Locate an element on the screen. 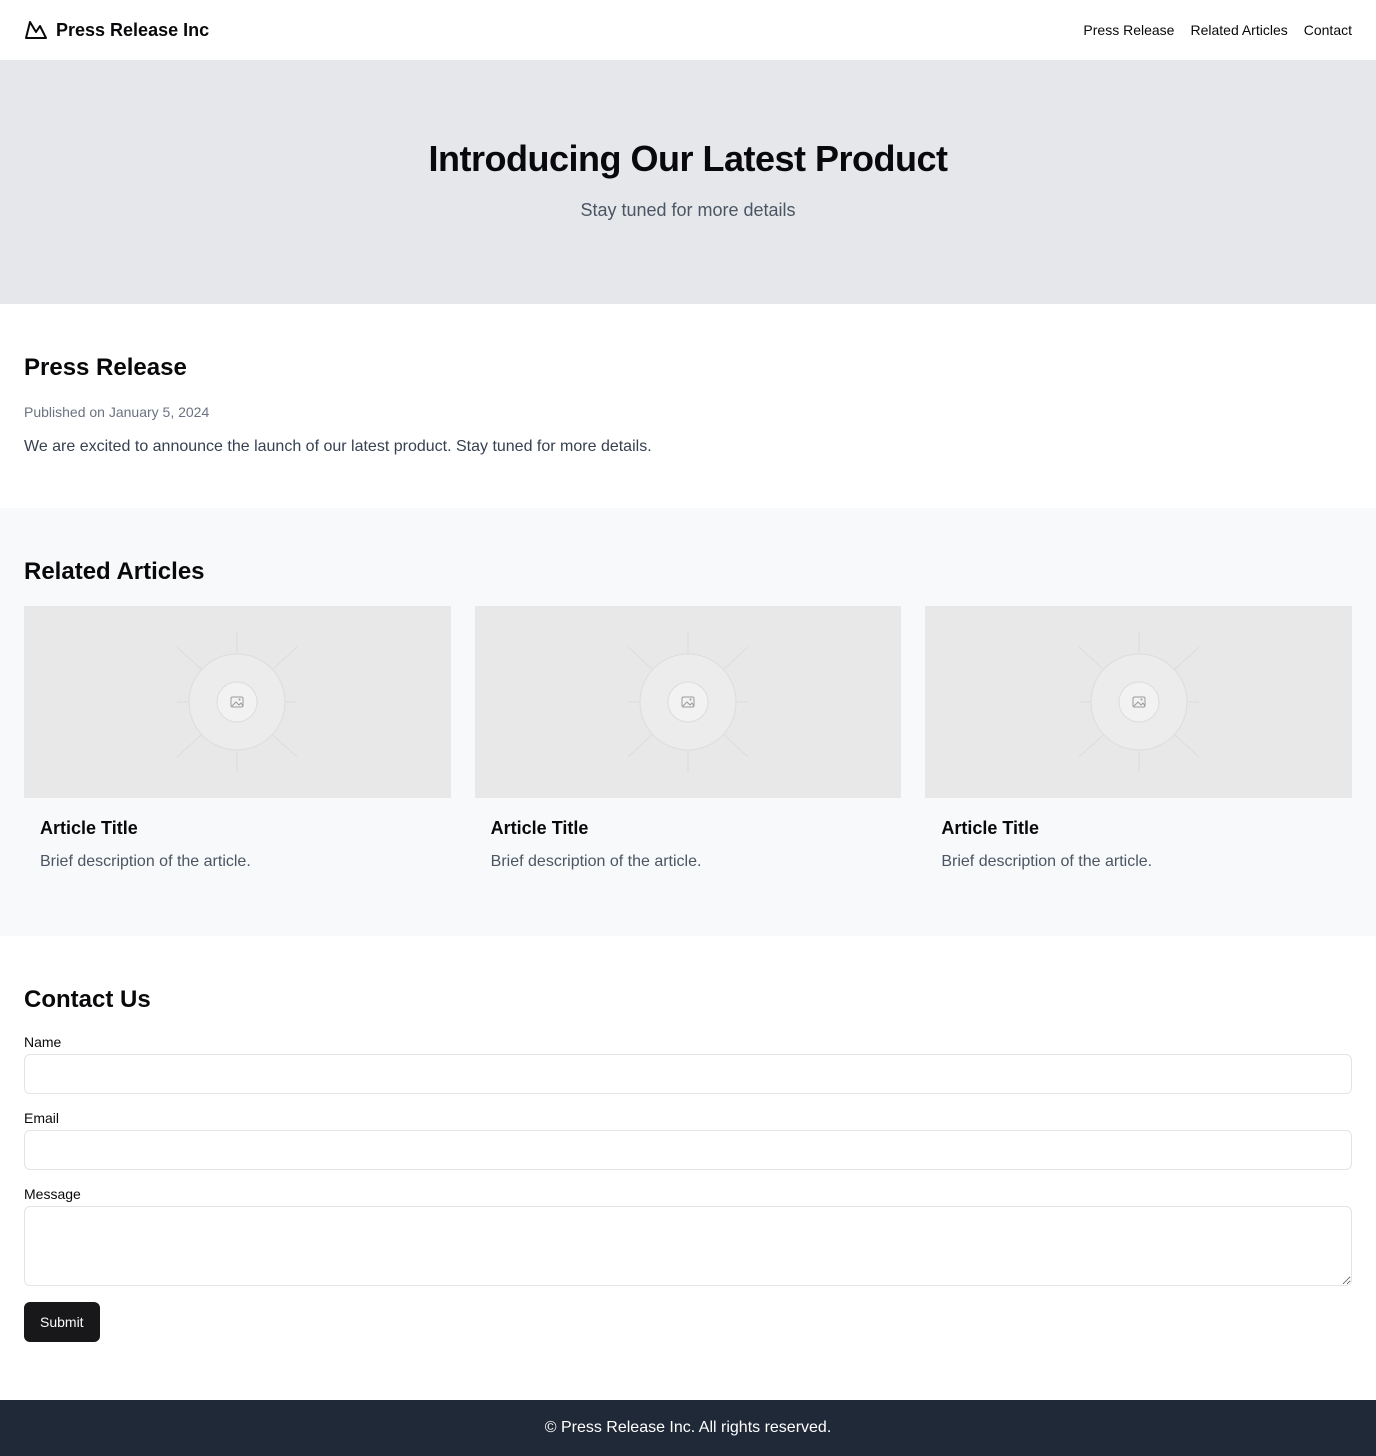 Image resolution: width=1376 pixels, height=1456 pixels. email-input is located at coordinates (688, 1150).